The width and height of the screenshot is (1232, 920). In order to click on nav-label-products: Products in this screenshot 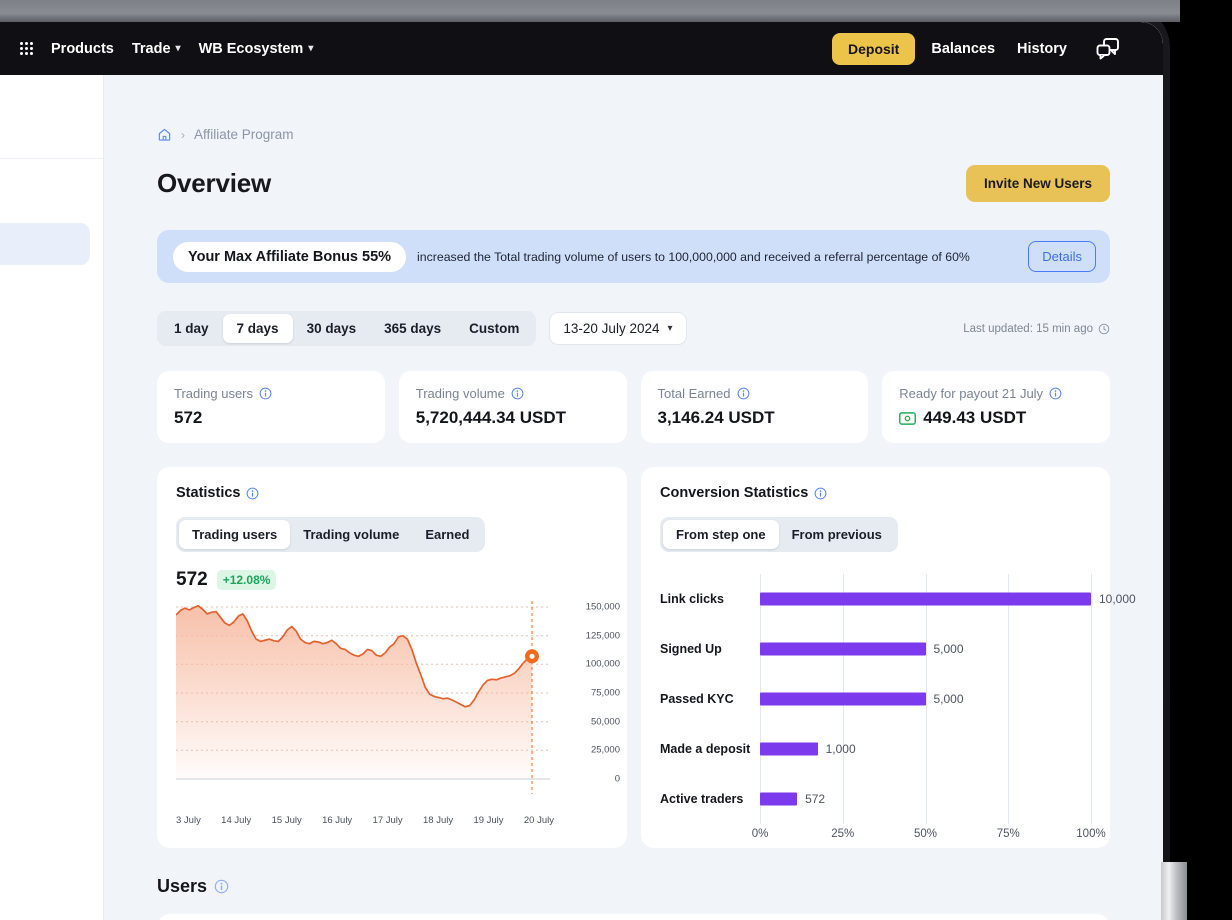, I will do `click(82, 48)`.